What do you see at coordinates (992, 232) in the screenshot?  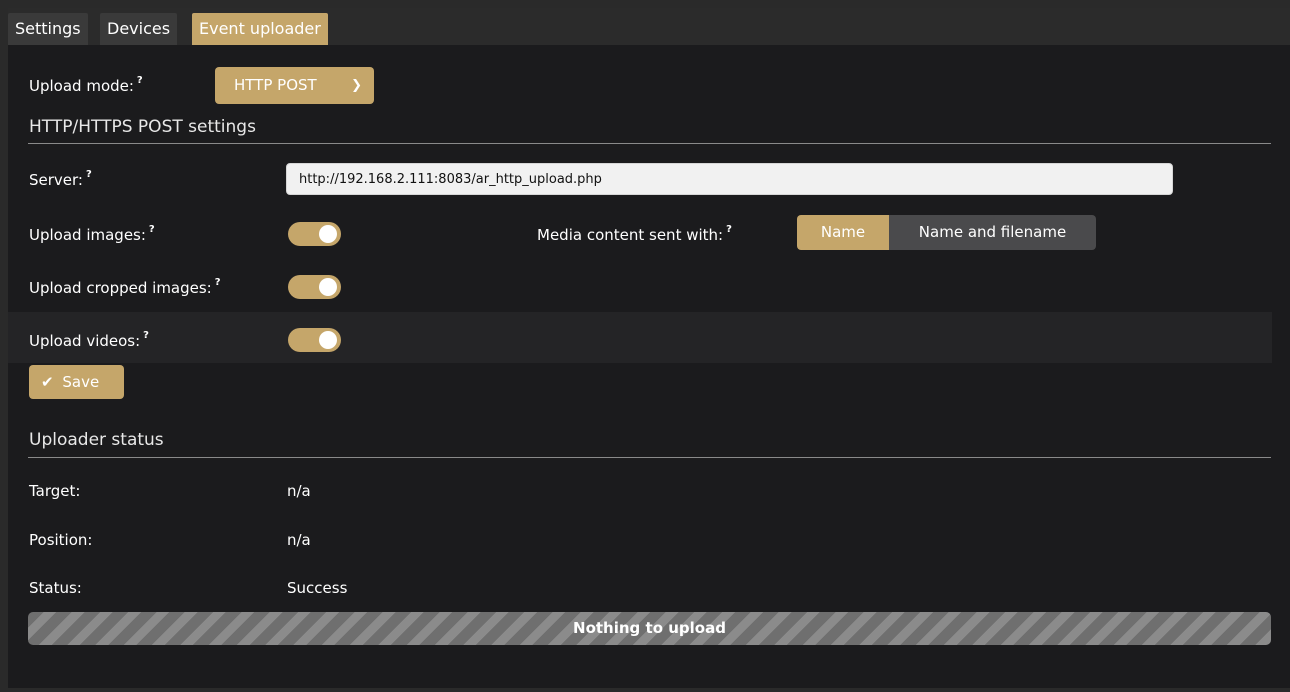 I see `media-option-name-and-filename: Name and filename` at bounding box center [992, 232].